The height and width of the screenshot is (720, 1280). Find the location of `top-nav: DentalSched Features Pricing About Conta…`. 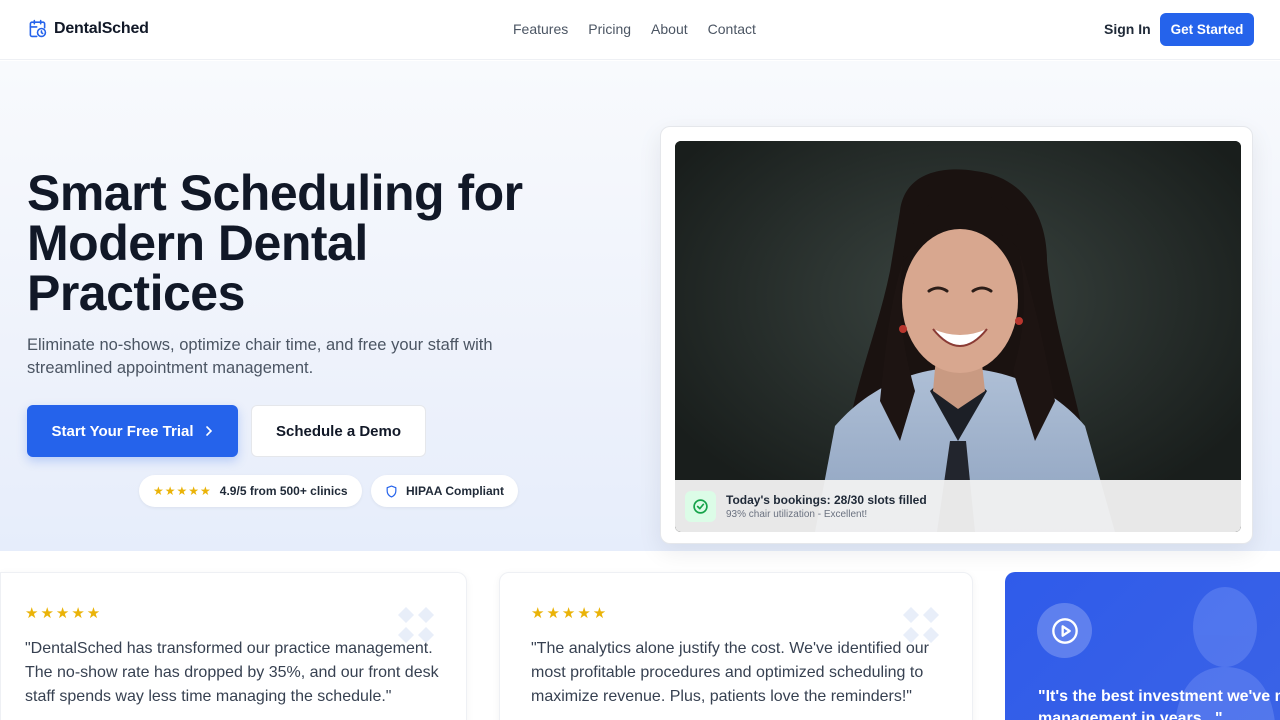

top-nav: DentalSched Features Pricing About Conta… is located at coordinates (640, 30).